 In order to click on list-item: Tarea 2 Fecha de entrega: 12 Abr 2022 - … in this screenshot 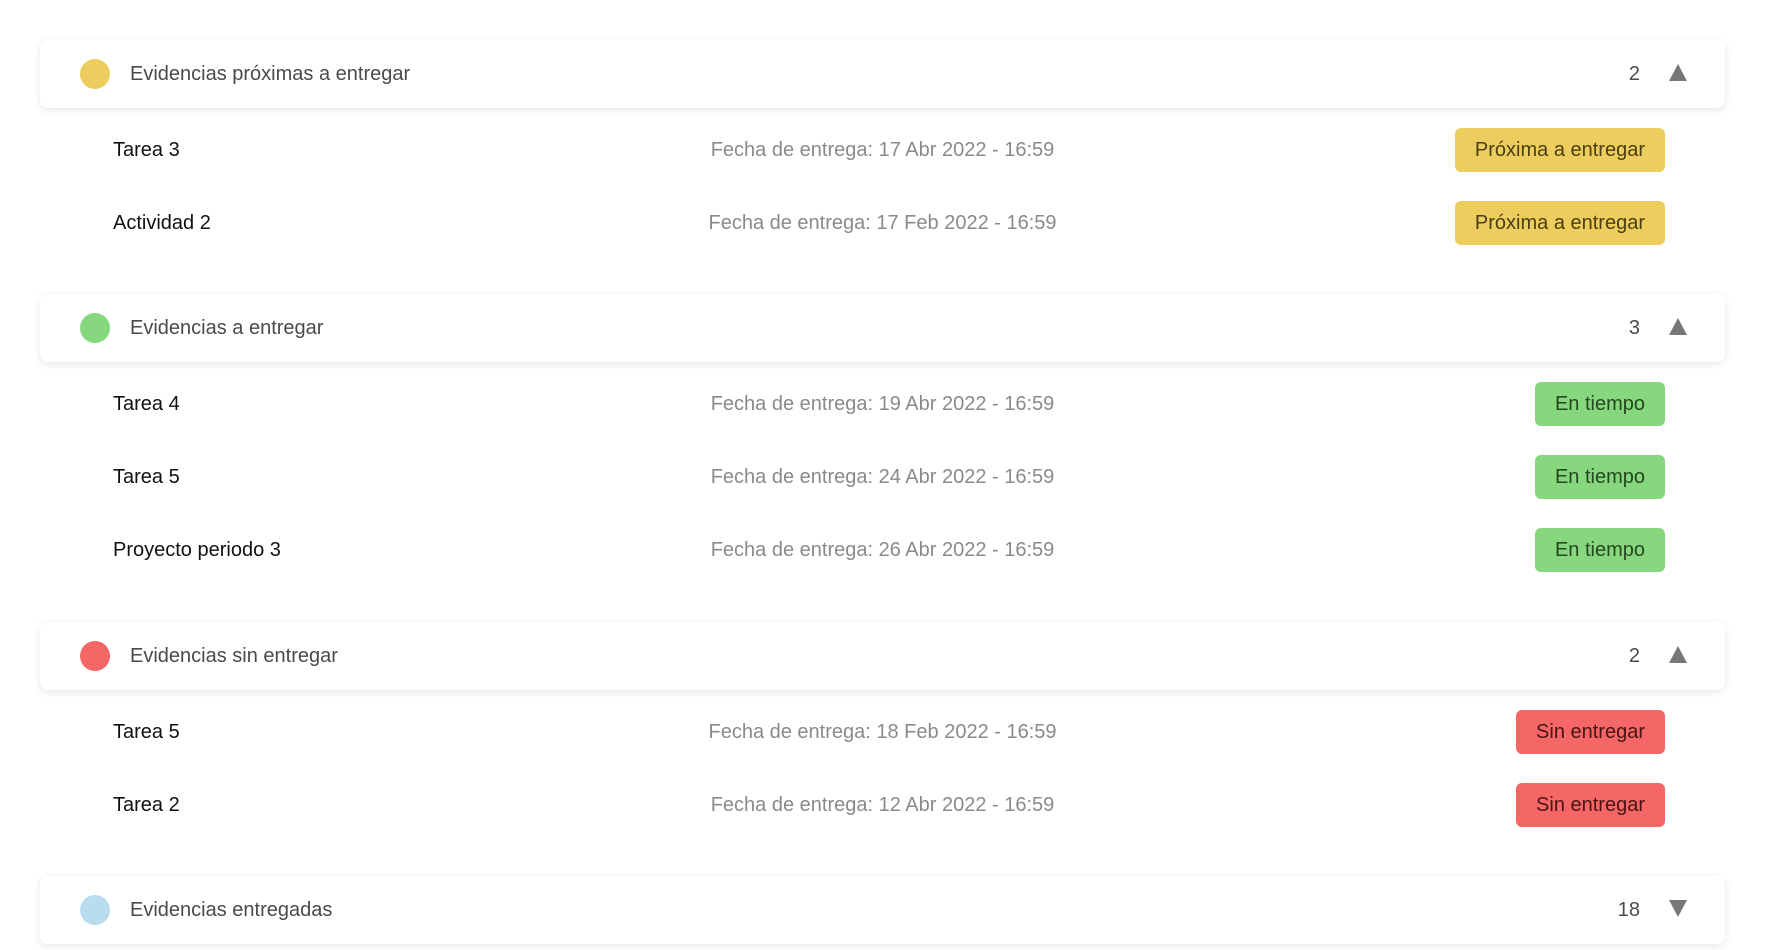, I will do `click(882, 805)`.